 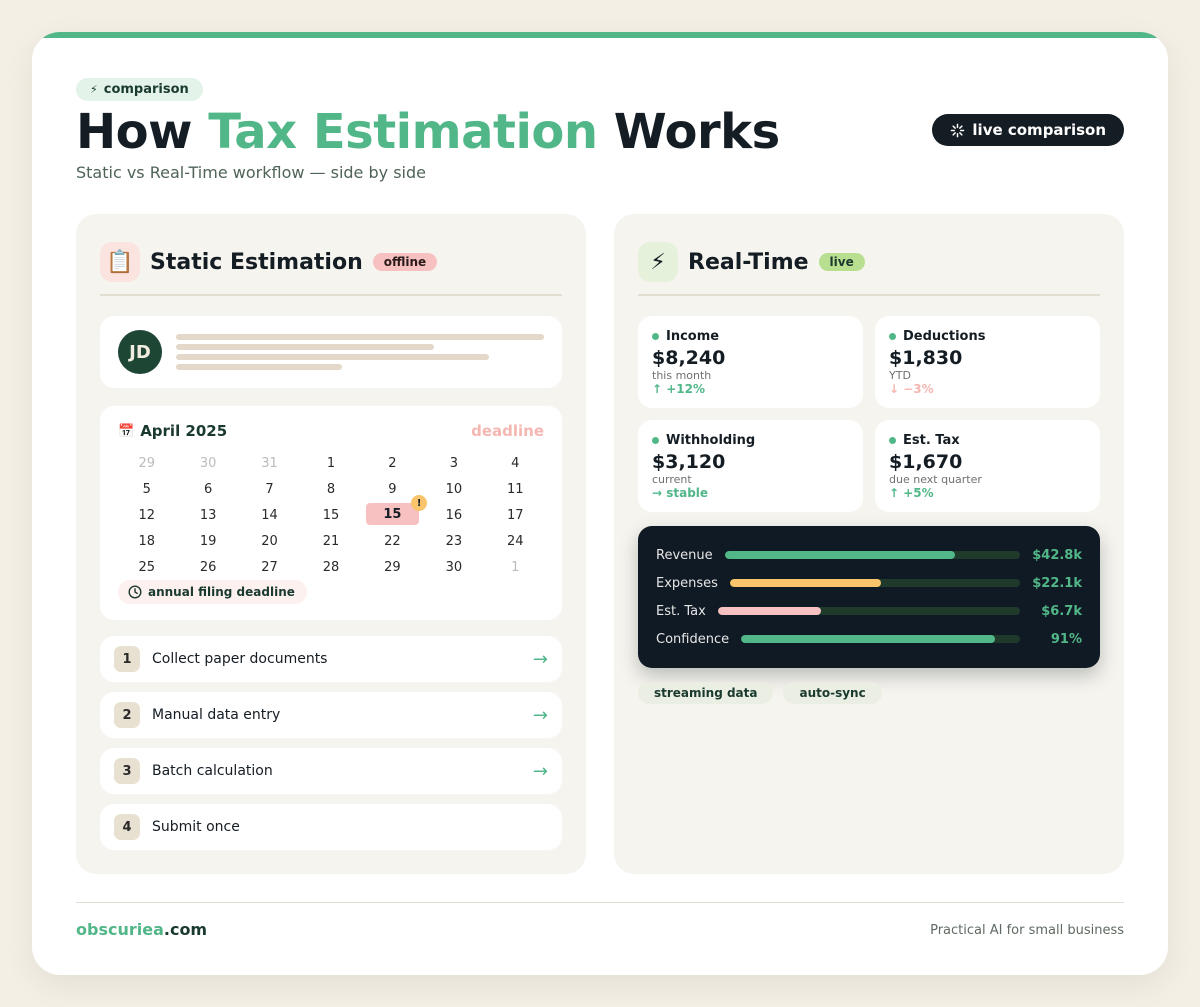 I want to click on calendar-day: 4, so click(x=515, y=463).